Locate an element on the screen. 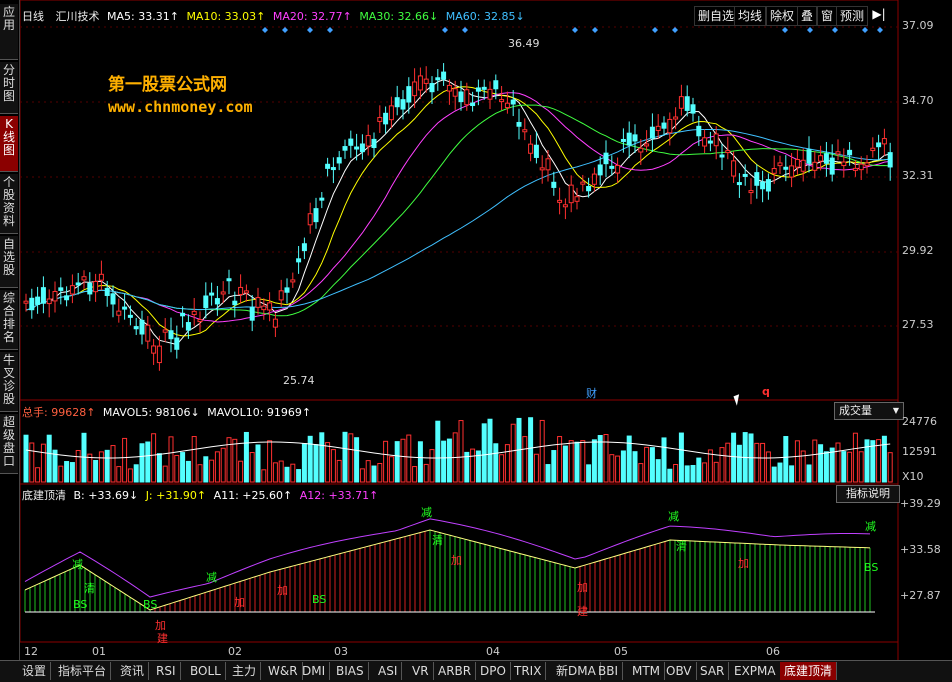 The height and width of the screenshot is (682, 952). chevron-down-icon: ▼ is located at coordinates (895, 410).